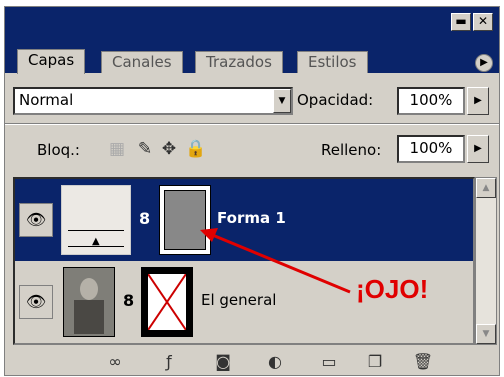 The height and width of the screenshot is (377, 504). What do you see at coordinates (252, 150) in the screenshot?
I see `lock-row: Bloq.: ▦ ✎ ✥ 🔒 Relleno: 100% ▶` at bounding box center [252, 150].